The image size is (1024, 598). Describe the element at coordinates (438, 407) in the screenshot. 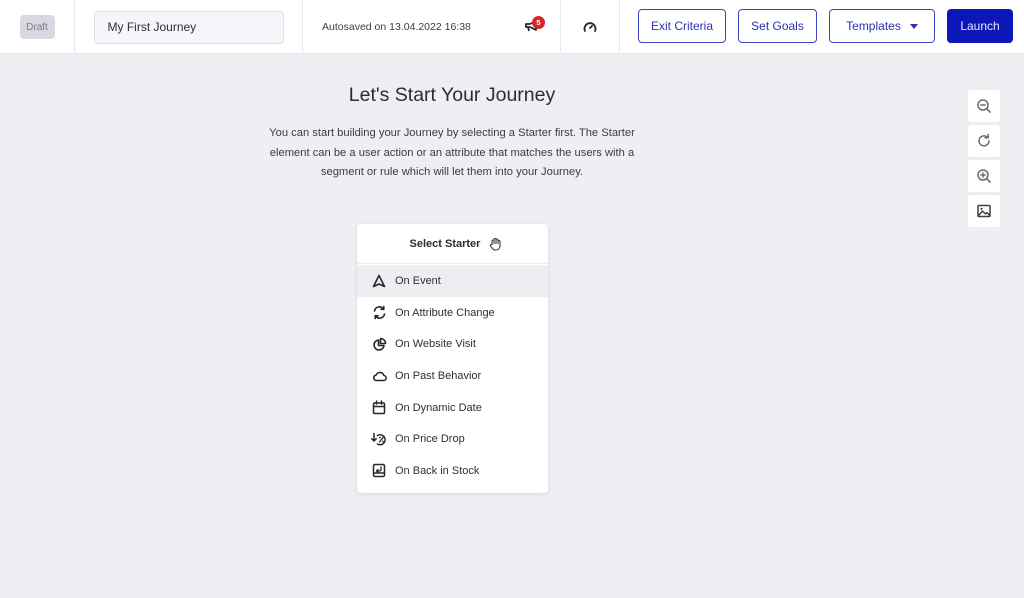

I see `starter-item-label: On Dynamic Date` at that location.